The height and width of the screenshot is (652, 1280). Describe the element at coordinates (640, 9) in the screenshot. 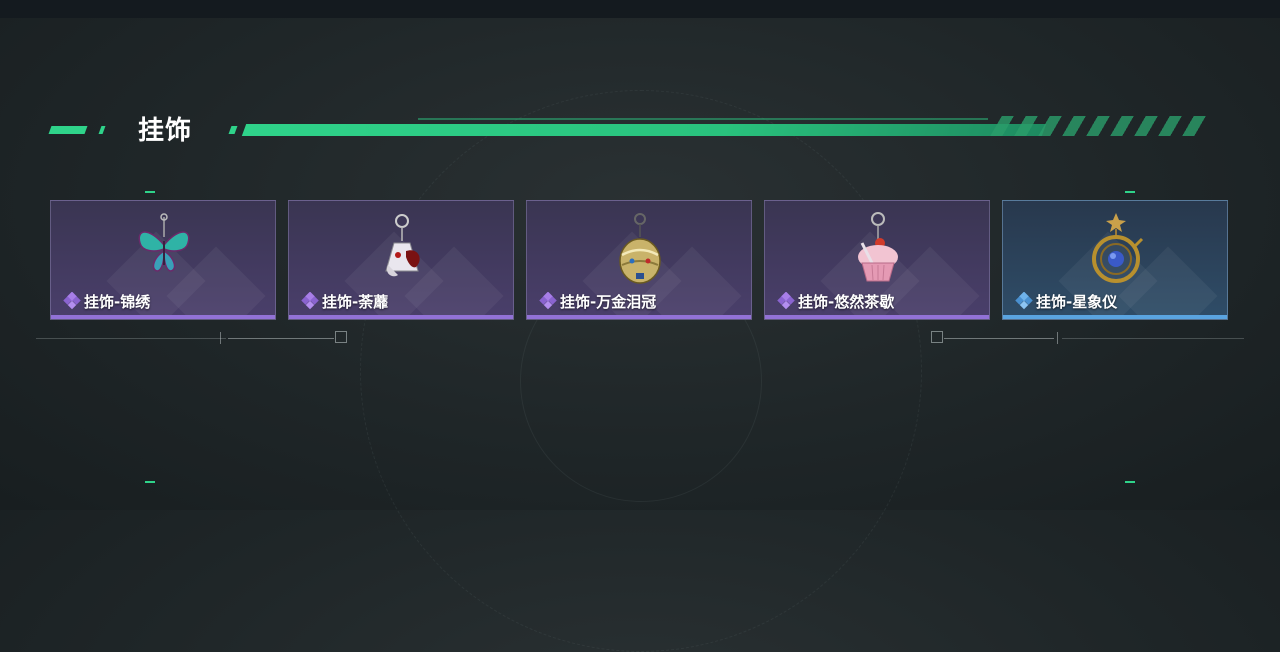

I see `top-bar` at that location.